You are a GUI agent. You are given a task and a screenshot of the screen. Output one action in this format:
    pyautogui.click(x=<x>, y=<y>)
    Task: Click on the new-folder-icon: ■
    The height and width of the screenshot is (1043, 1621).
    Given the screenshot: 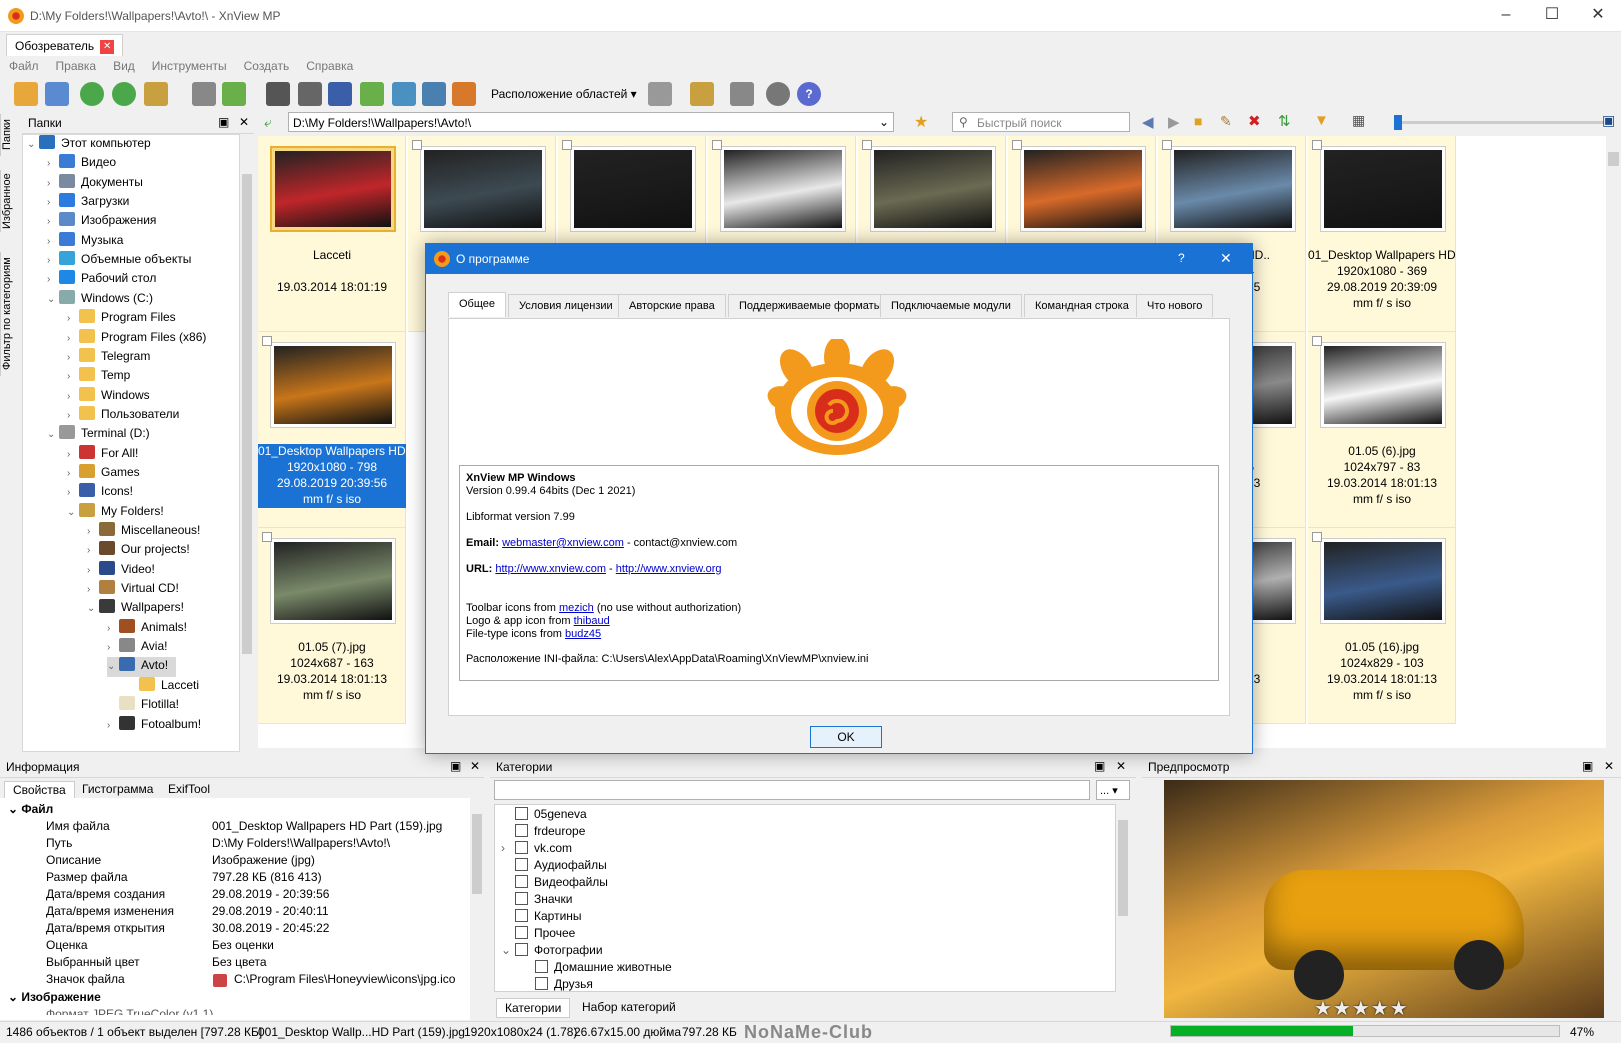 What is the action you would take?
    pyautogui.click(x=1198, y=121)
    